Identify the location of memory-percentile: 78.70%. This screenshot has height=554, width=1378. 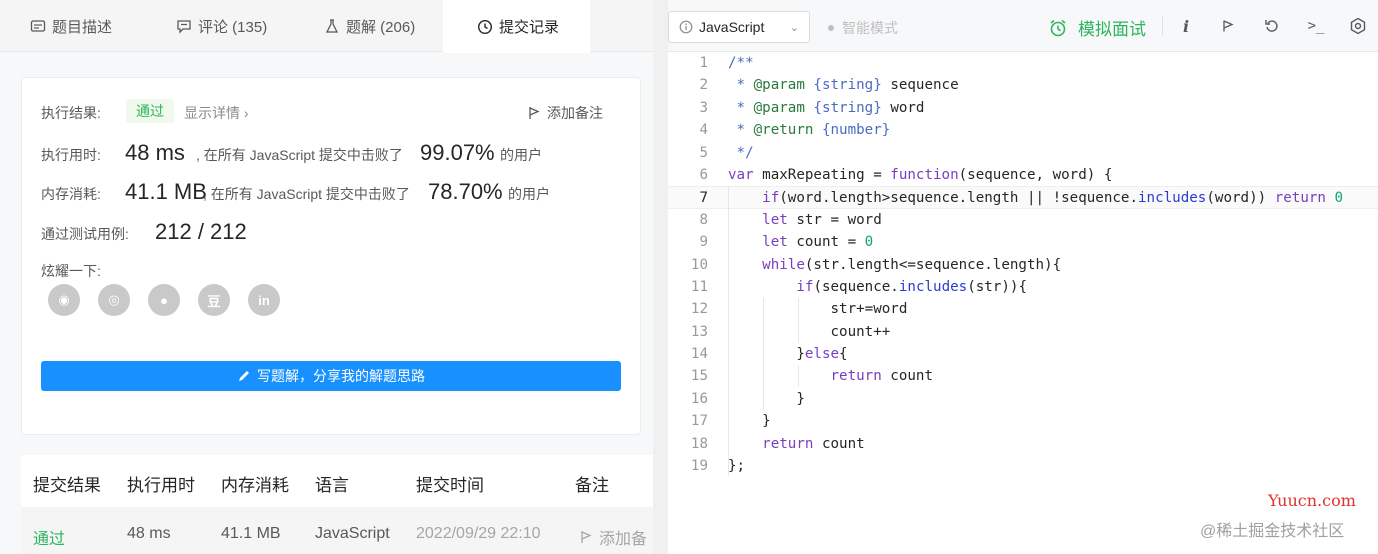
(465, 191).